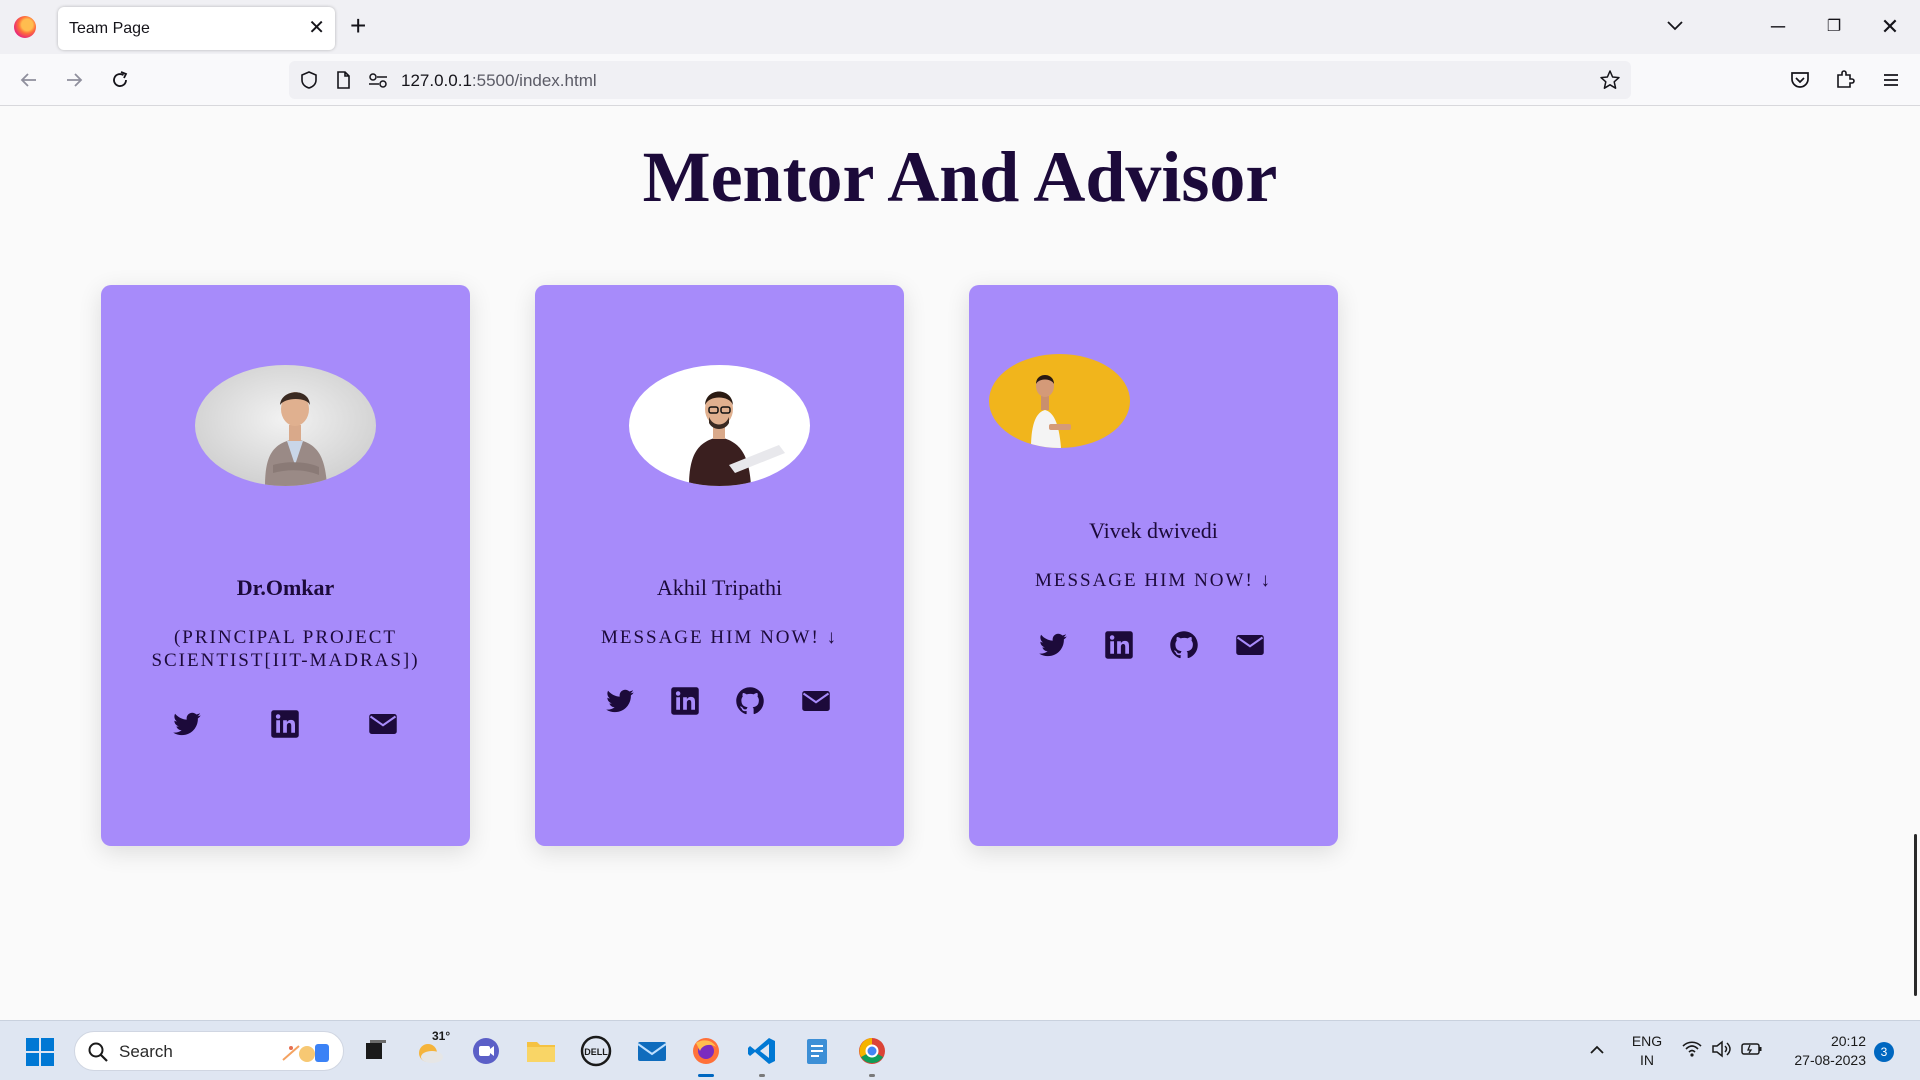 This screenshot has height=1080, width=1920. What do you see at coordinates (358, 26) in the screenshot?
I see `new-tab-button: +` at bounding box center [358, 26].